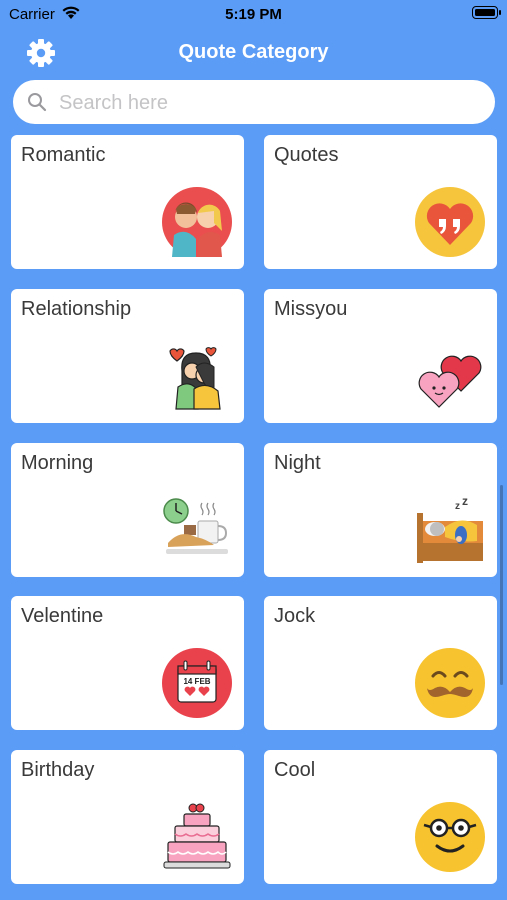 The width and height of the screenshot is (507, 900). I want to click on category-card-romantic: Romantic, so click(127, 202).